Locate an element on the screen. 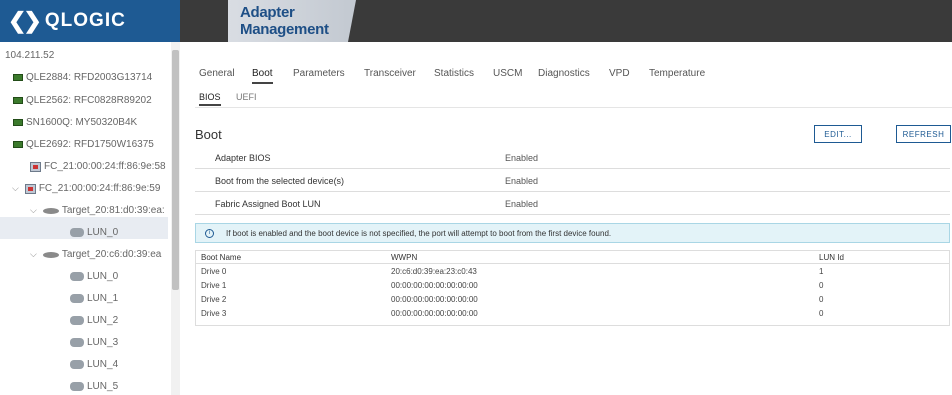  adapter-management-tab: Adapter Management is located at coordinates (292, 21).